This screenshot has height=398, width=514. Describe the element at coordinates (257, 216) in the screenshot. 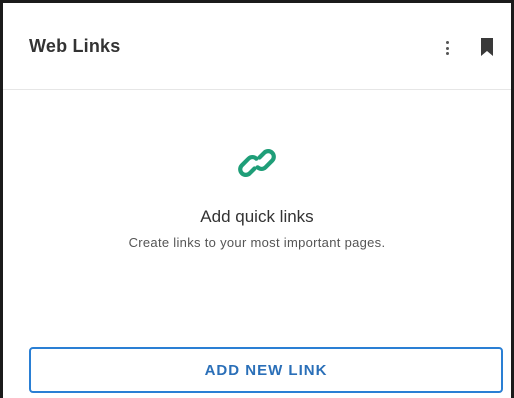

I see `empty-state-title: Add quick links` at that location.